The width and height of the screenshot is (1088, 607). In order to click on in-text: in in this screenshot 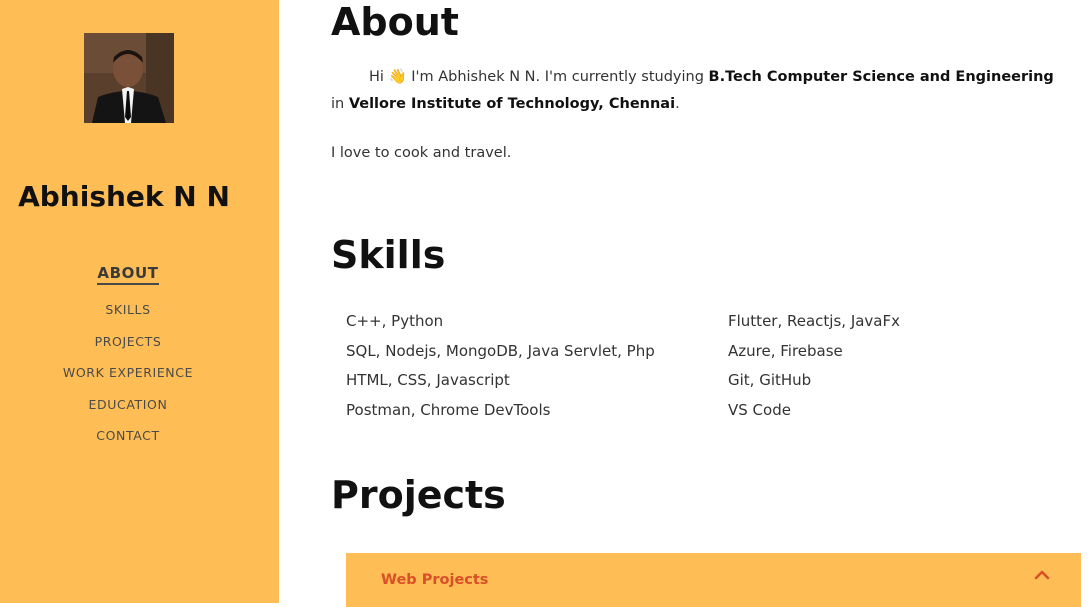, I will do `click(340, 104)`.